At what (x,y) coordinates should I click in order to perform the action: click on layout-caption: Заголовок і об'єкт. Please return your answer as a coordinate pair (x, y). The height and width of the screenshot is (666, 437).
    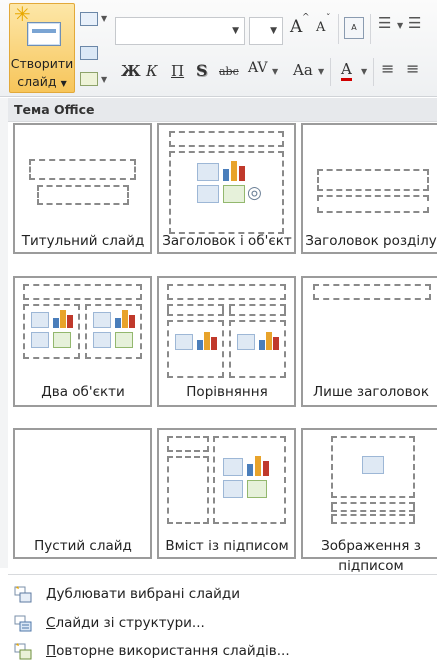
    Looking at the image, I should click on (227, 241).